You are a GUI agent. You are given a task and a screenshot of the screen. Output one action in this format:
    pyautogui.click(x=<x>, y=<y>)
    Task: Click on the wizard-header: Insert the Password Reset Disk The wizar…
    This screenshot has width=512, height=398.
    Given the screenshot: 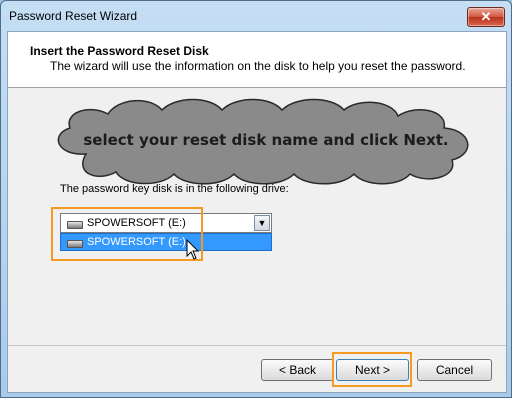 What is the action you would take?
    pyautogui.click(x=257, y=60)
    